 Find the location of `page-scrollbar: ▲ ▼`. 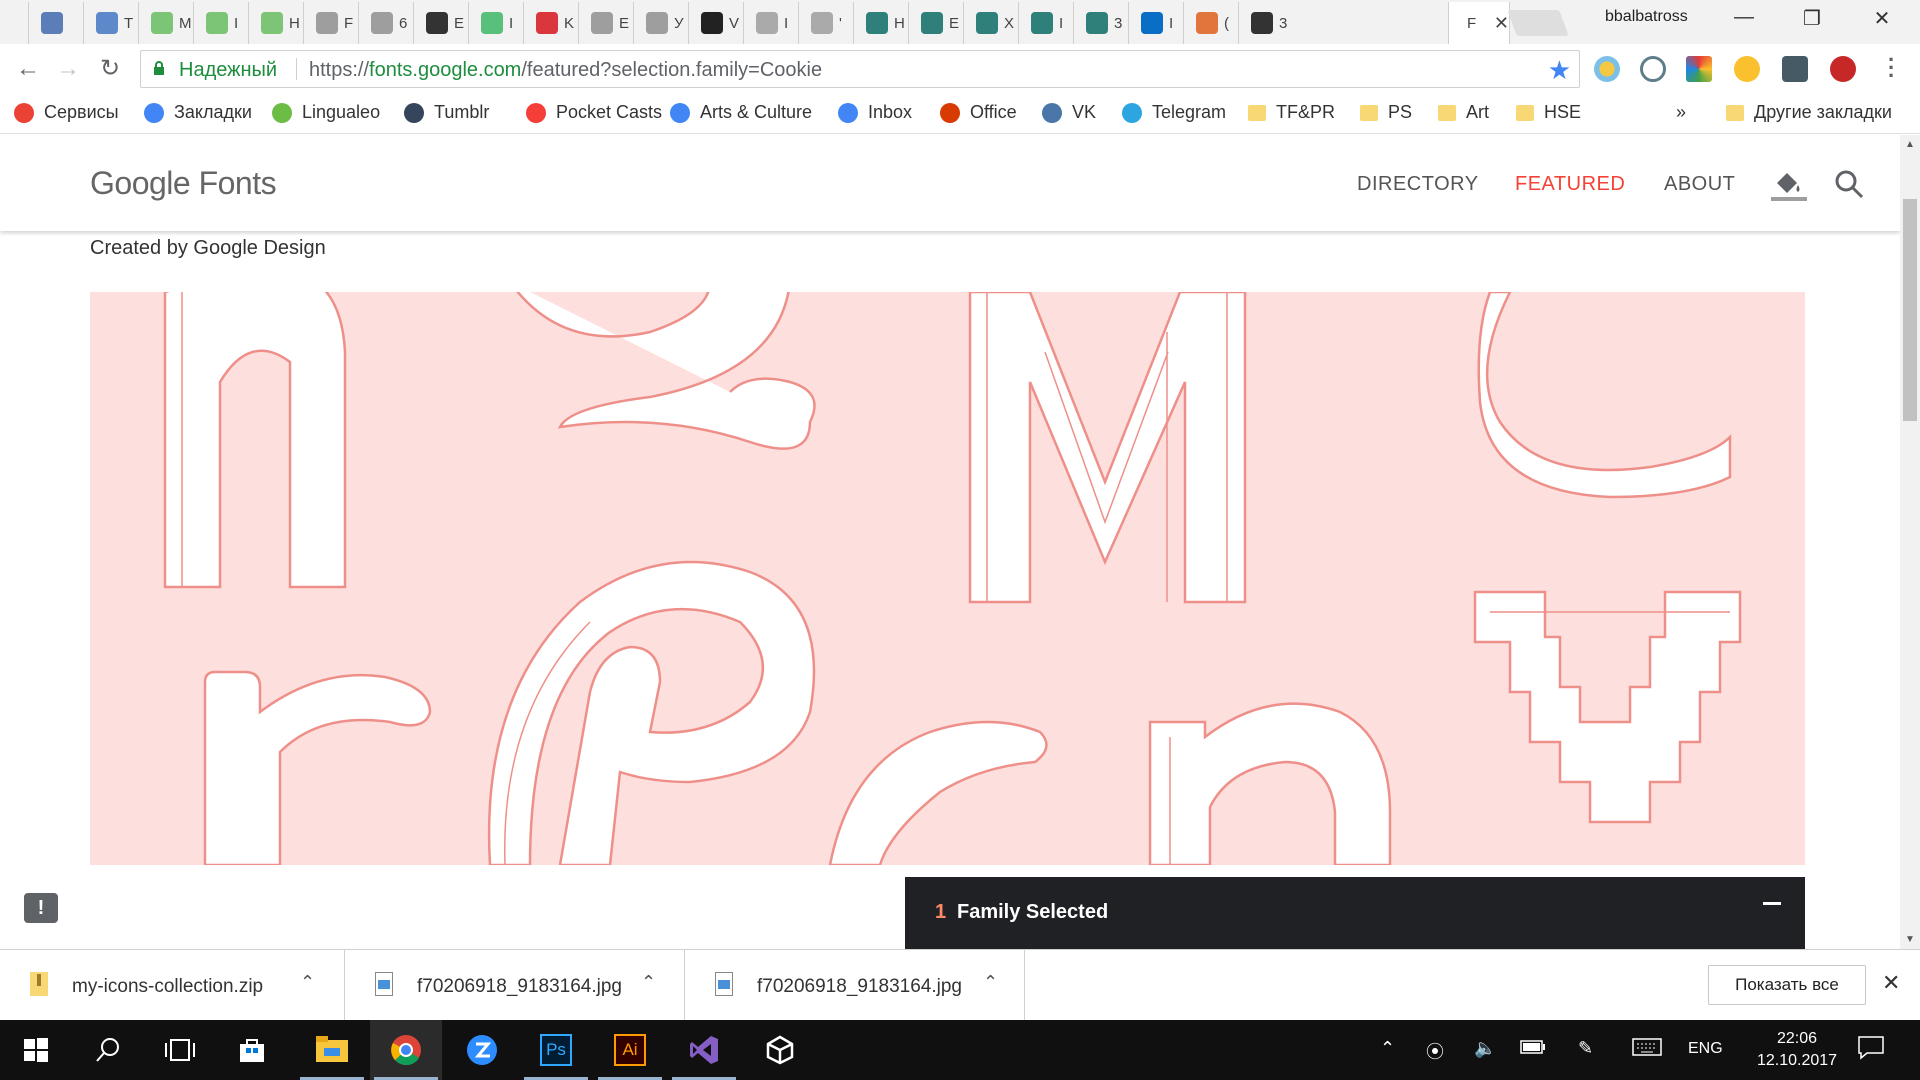

page-scrollbar: ▲ ▼ is located at coordinates (1910, 542).